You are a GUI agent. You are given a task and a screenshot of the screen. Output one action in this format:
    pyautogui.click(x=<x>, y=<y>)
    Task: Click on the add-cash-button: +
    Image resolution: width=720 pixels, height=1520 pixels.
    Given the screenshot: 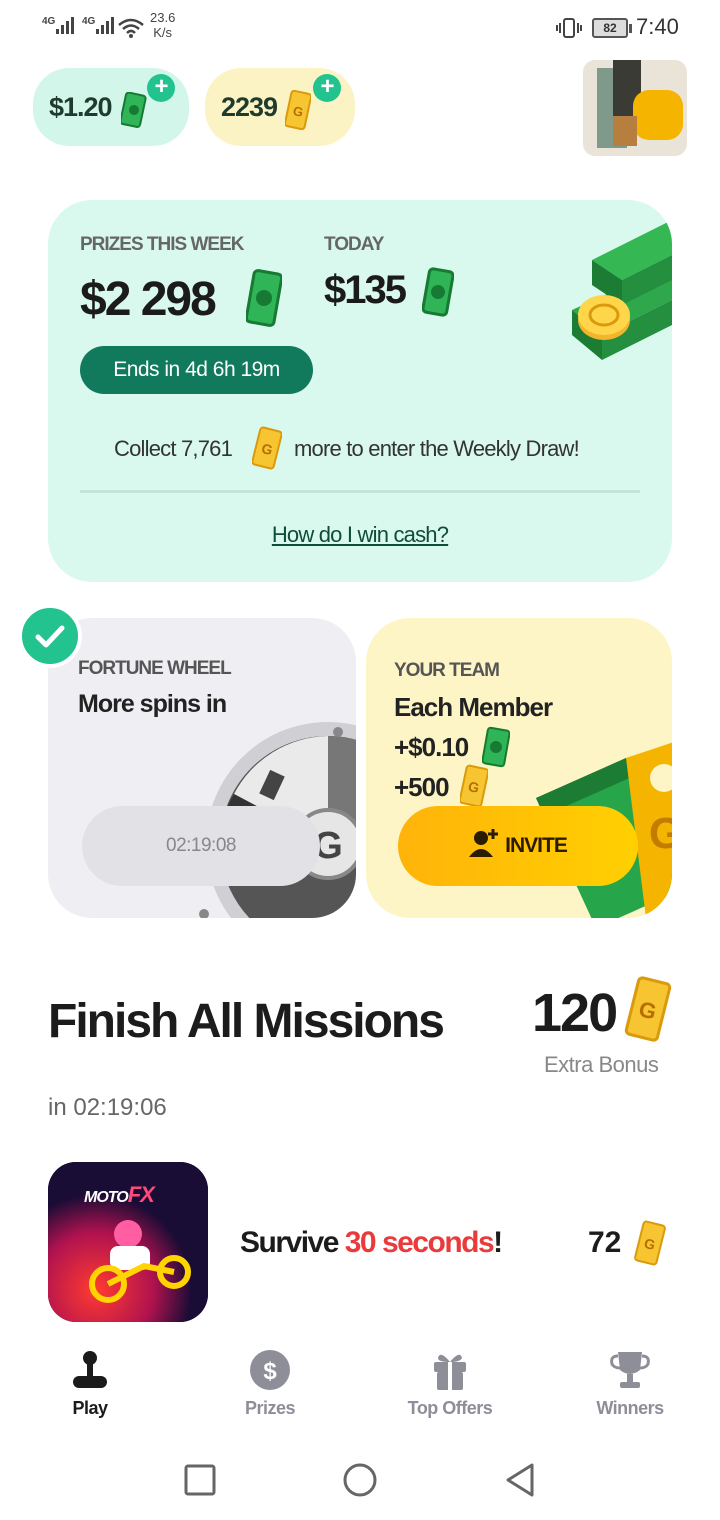 What is the action you would take?
    pyautogui.click(x=161, y=88)
    